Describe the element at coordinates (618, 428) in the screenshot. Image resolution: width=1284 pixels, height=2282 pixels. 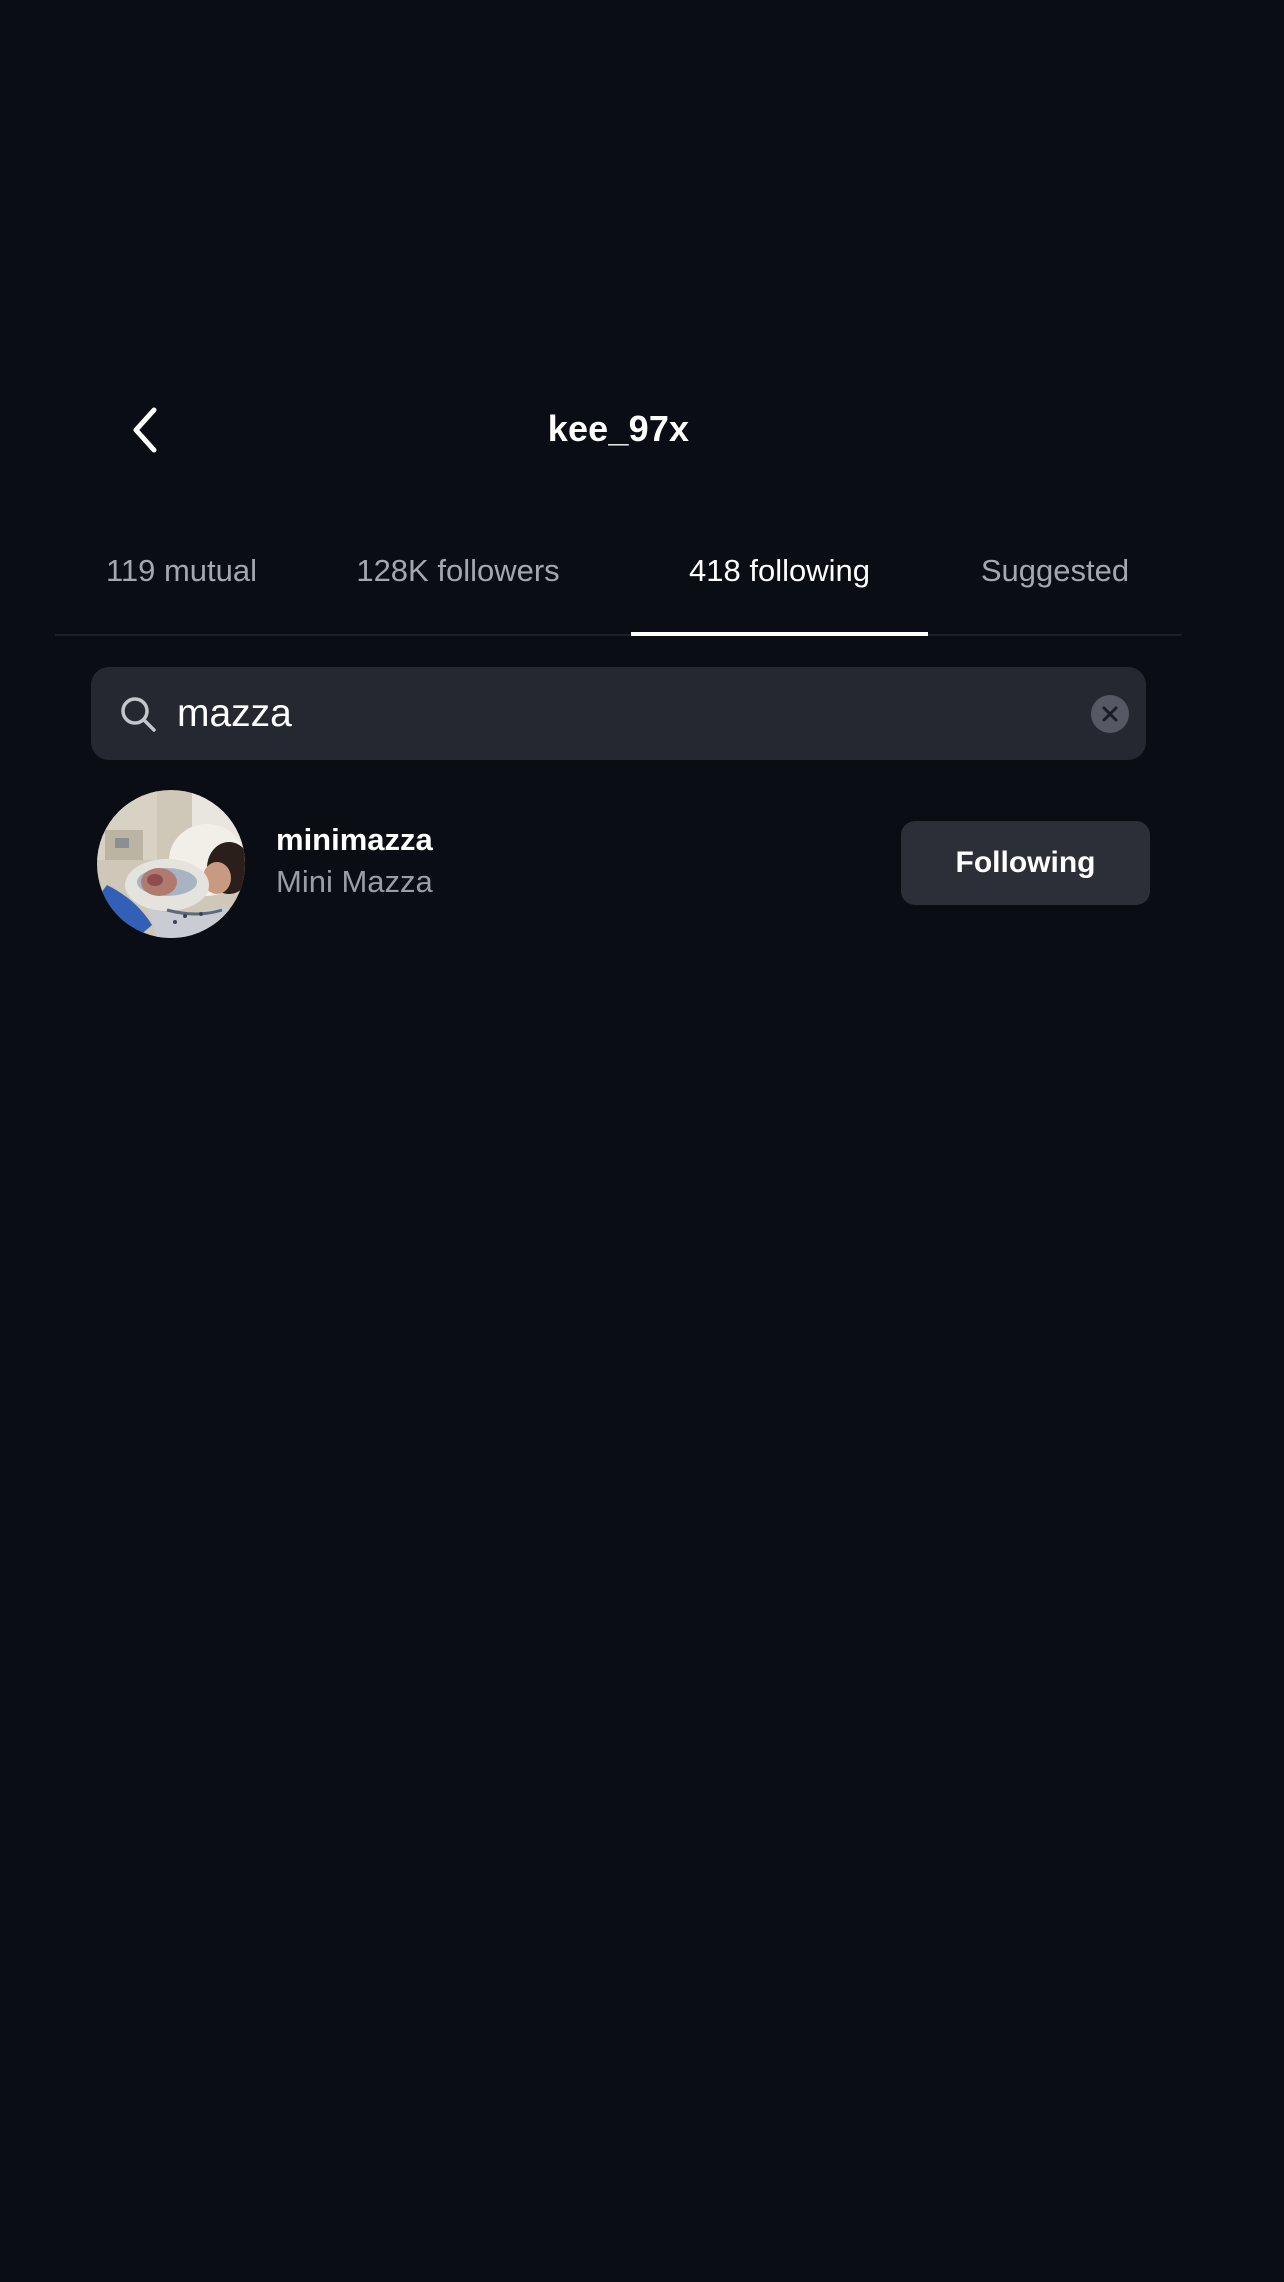
I see `page-title: kee_97x` at that location.